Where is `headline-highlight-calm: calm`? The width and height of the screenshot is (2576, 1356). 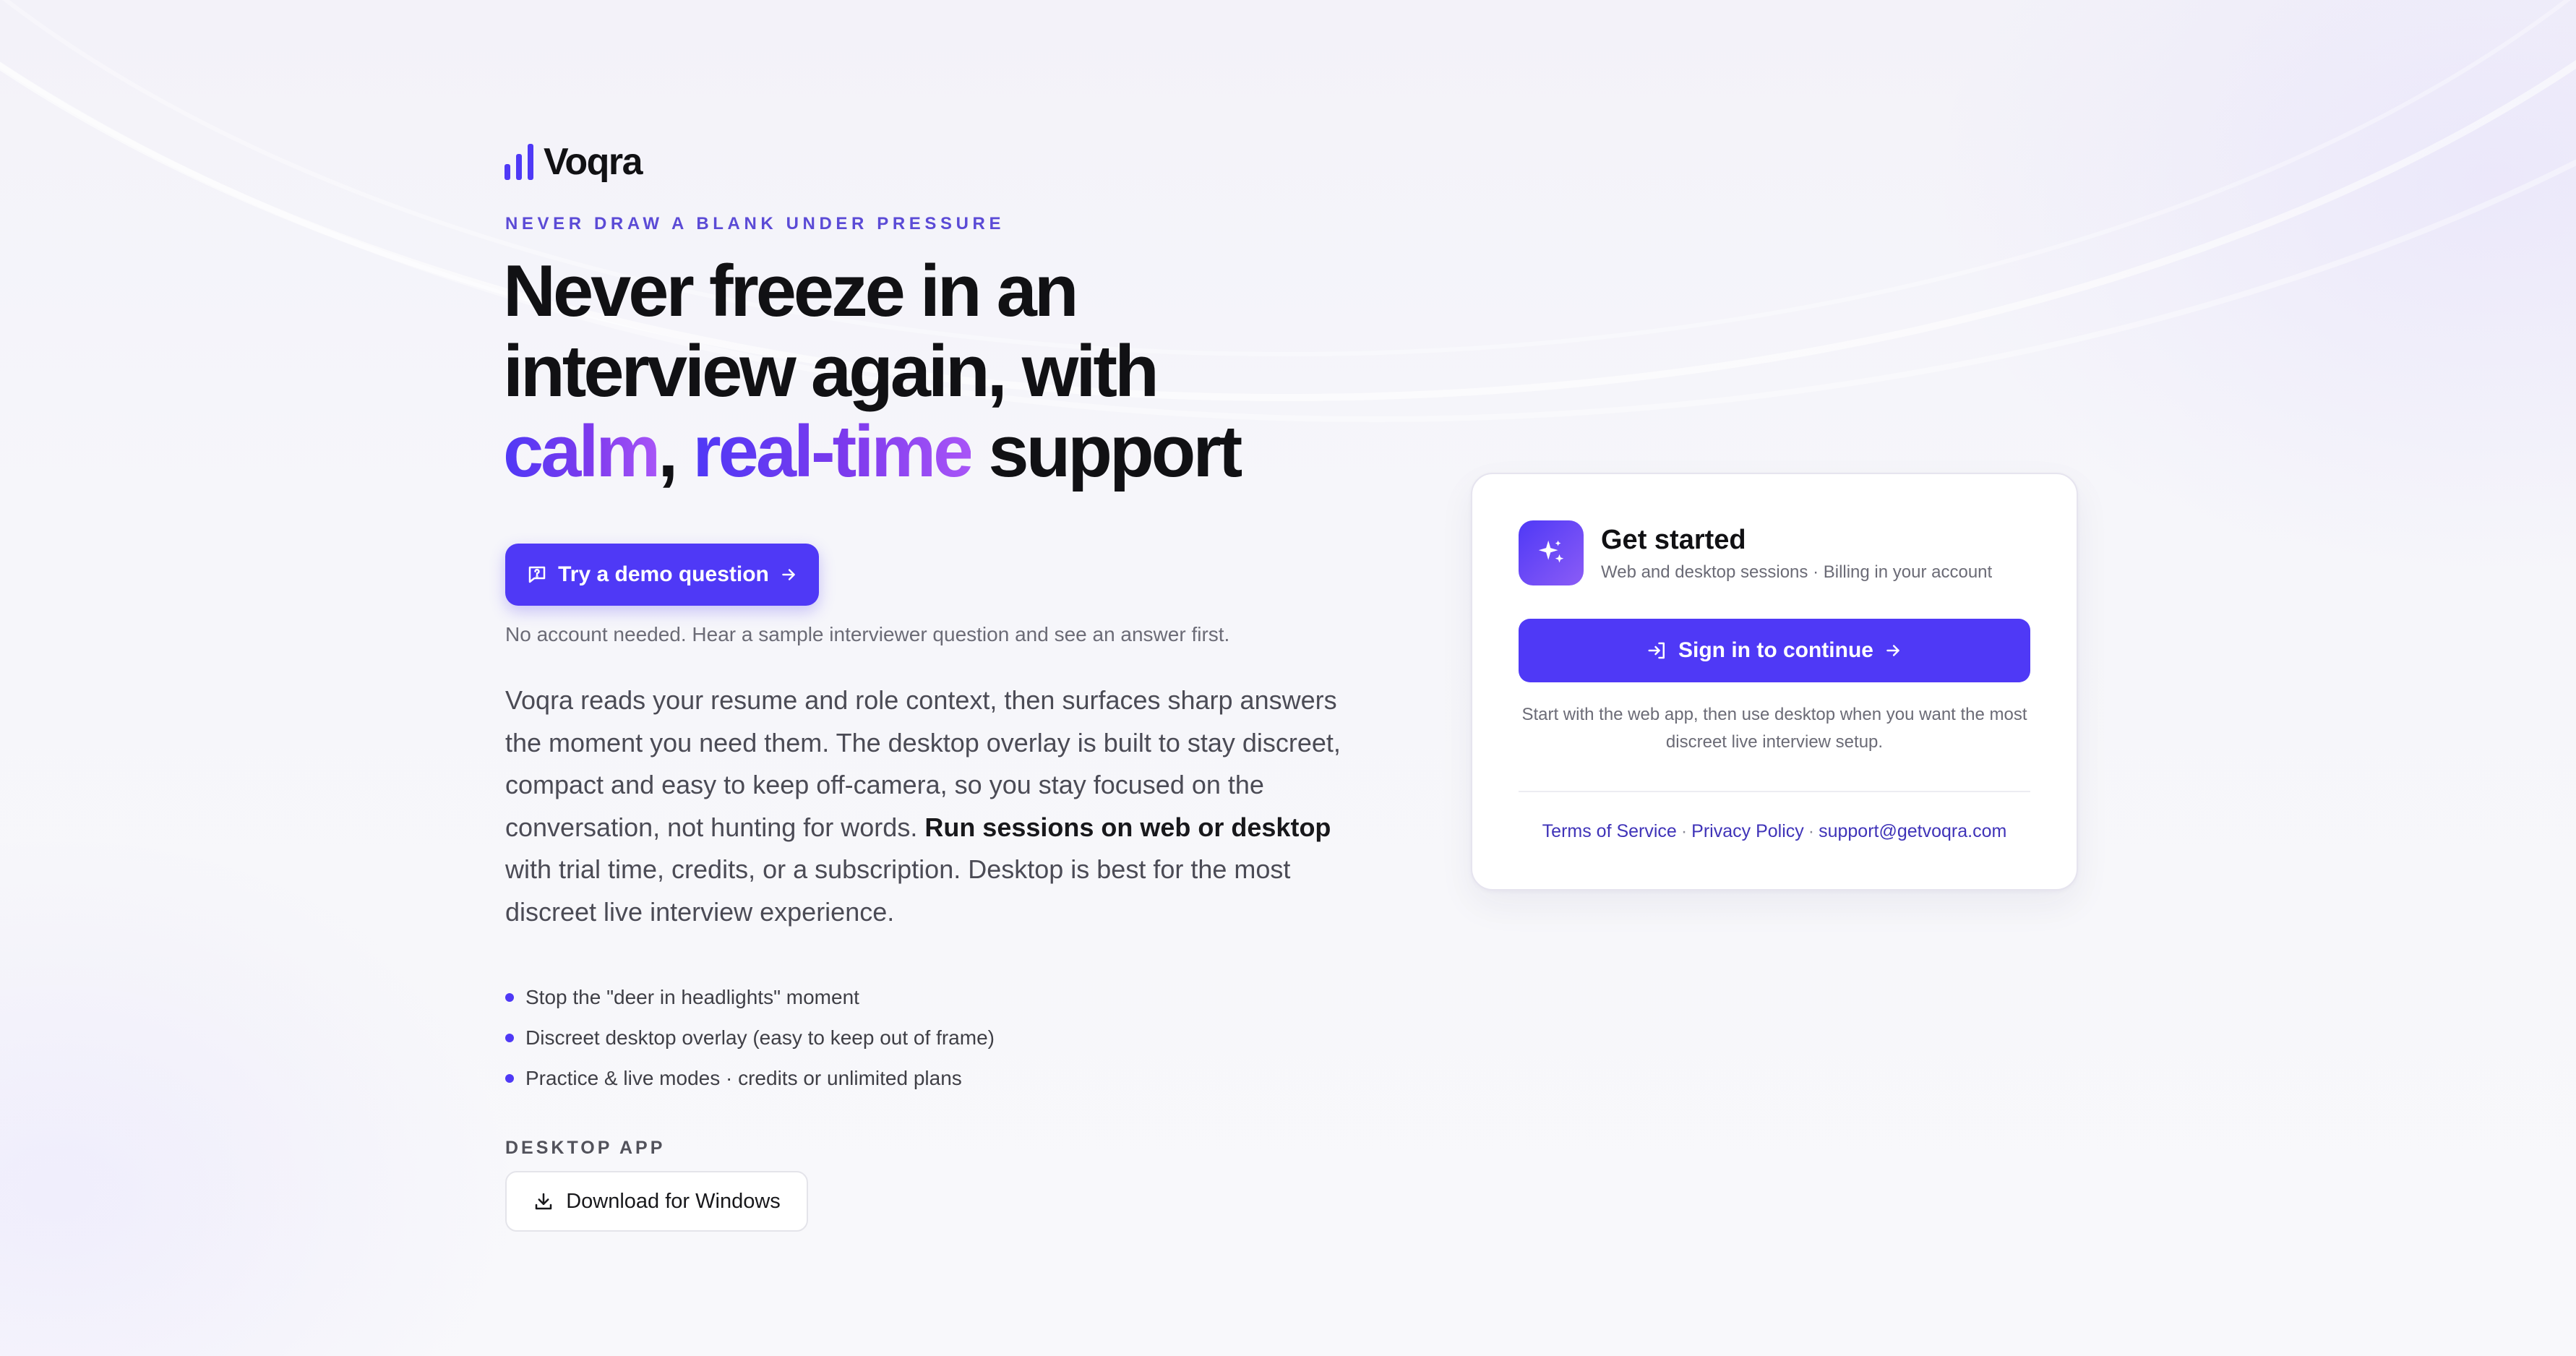 headline-highlight-calm: calm is located at coordinates (582, 452).